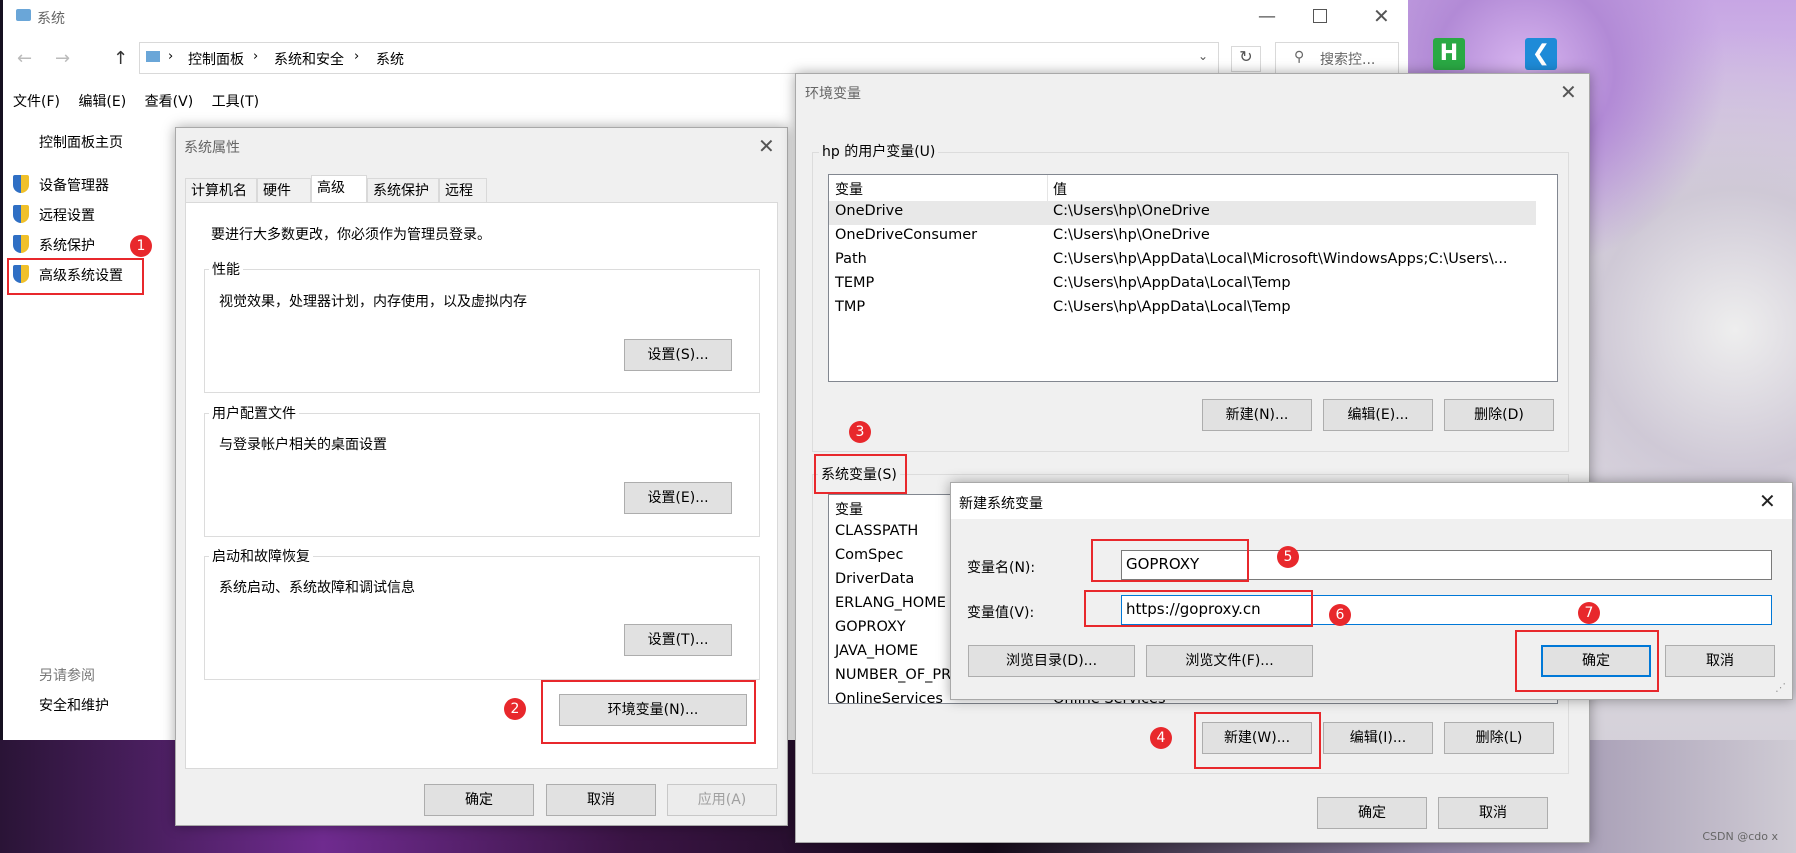  Describe the element at coordinates (1047, 188) in the screenshot. I see `column-divider` at that location.